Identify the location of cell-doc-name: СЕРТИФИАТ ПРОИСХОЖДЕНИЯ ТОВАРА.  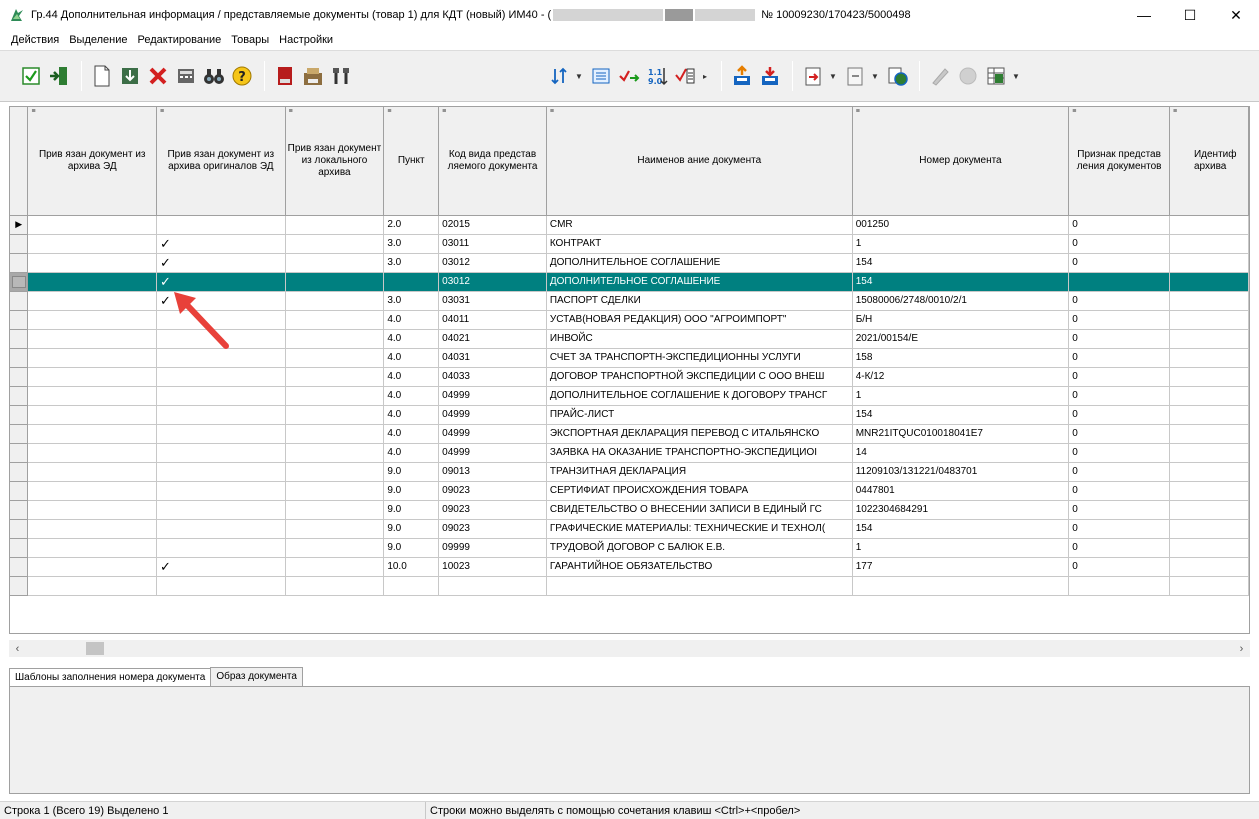
(699, 491).